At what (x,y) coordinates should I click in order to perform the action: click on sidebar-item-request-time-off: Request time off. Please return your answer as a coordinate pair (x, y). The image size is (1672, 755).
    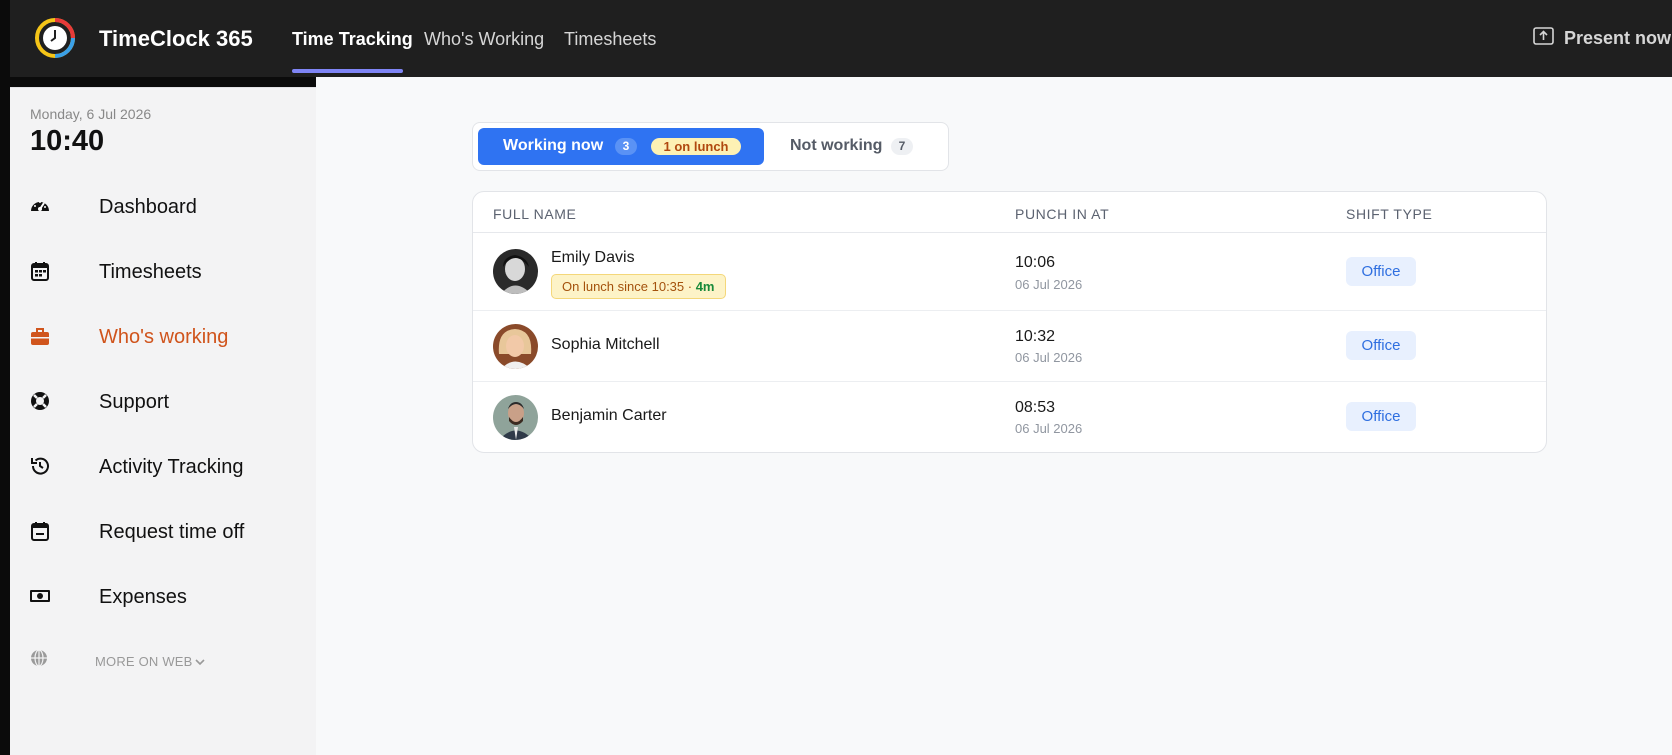
    Looking at the image, I should click on (163, 540).